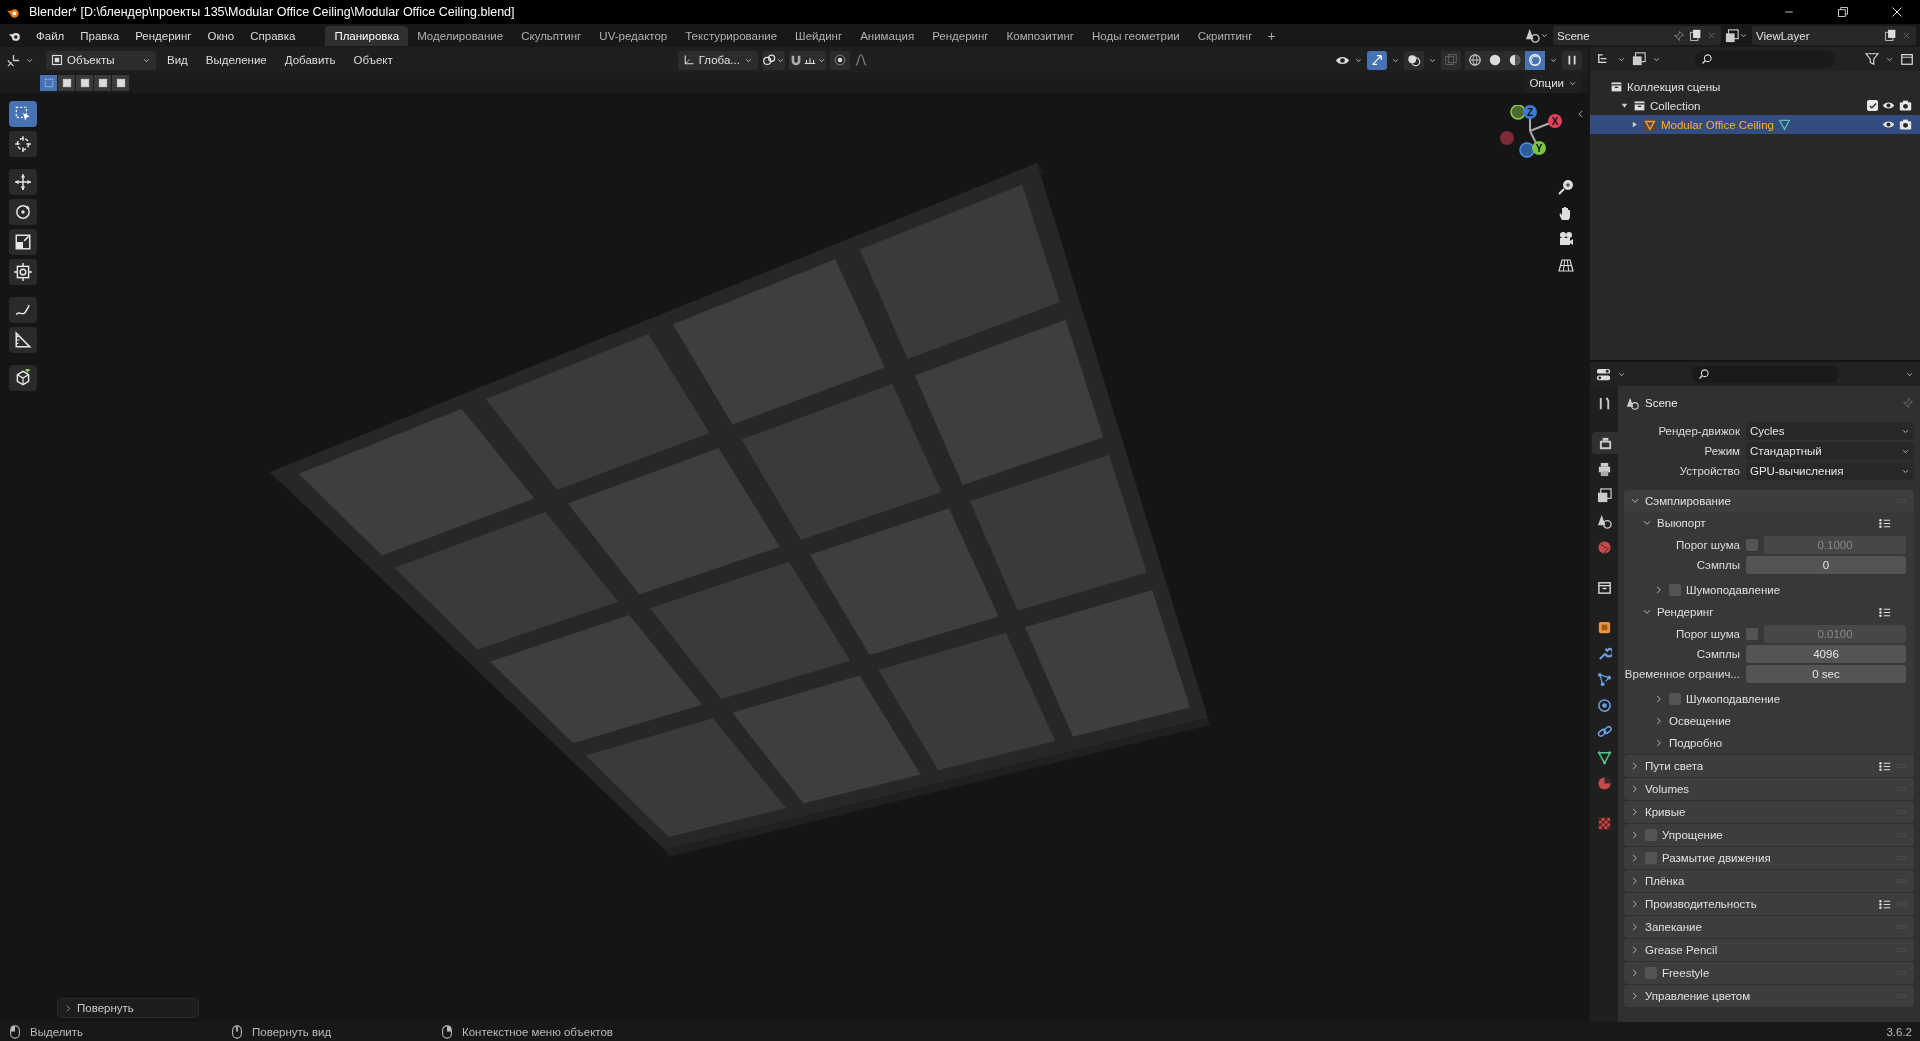 Image resolution: width=1920 pixels, height=1041 pixels. Describe the element at coordinates (1696, 743) in the screenshot. I see `panel-title: Подробно` at that location.